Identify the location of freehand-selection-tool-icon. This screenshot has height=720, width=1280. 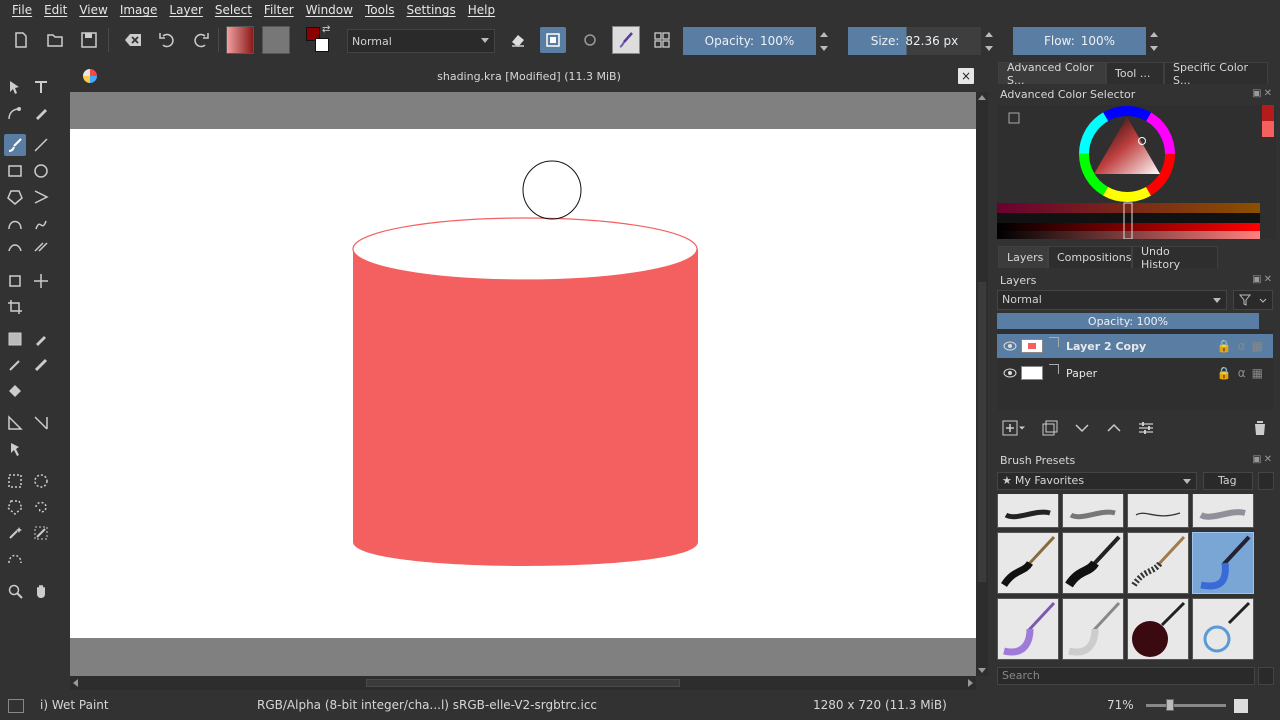
(41, 507).